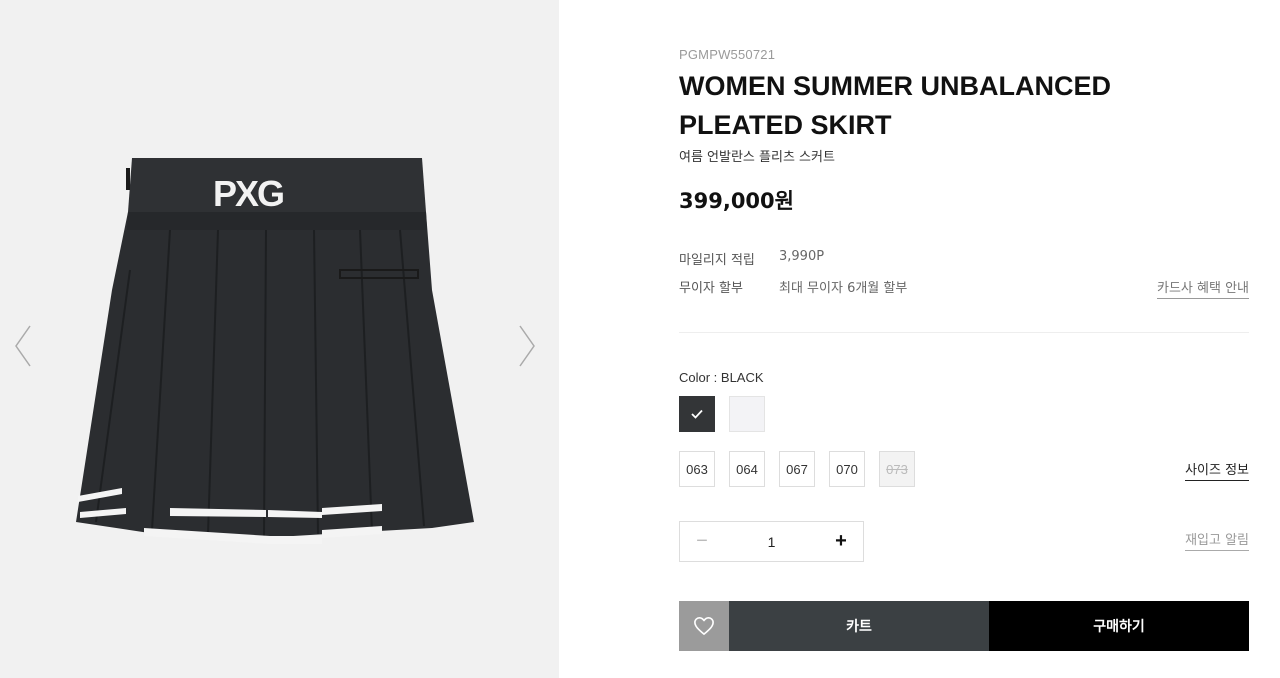 This screenshot has height=678, width=1280. What do you see at coordinates (859, 626) in the screenshot?
I see `add-to-cart-button: 카트` at bounding box center [859, 626].